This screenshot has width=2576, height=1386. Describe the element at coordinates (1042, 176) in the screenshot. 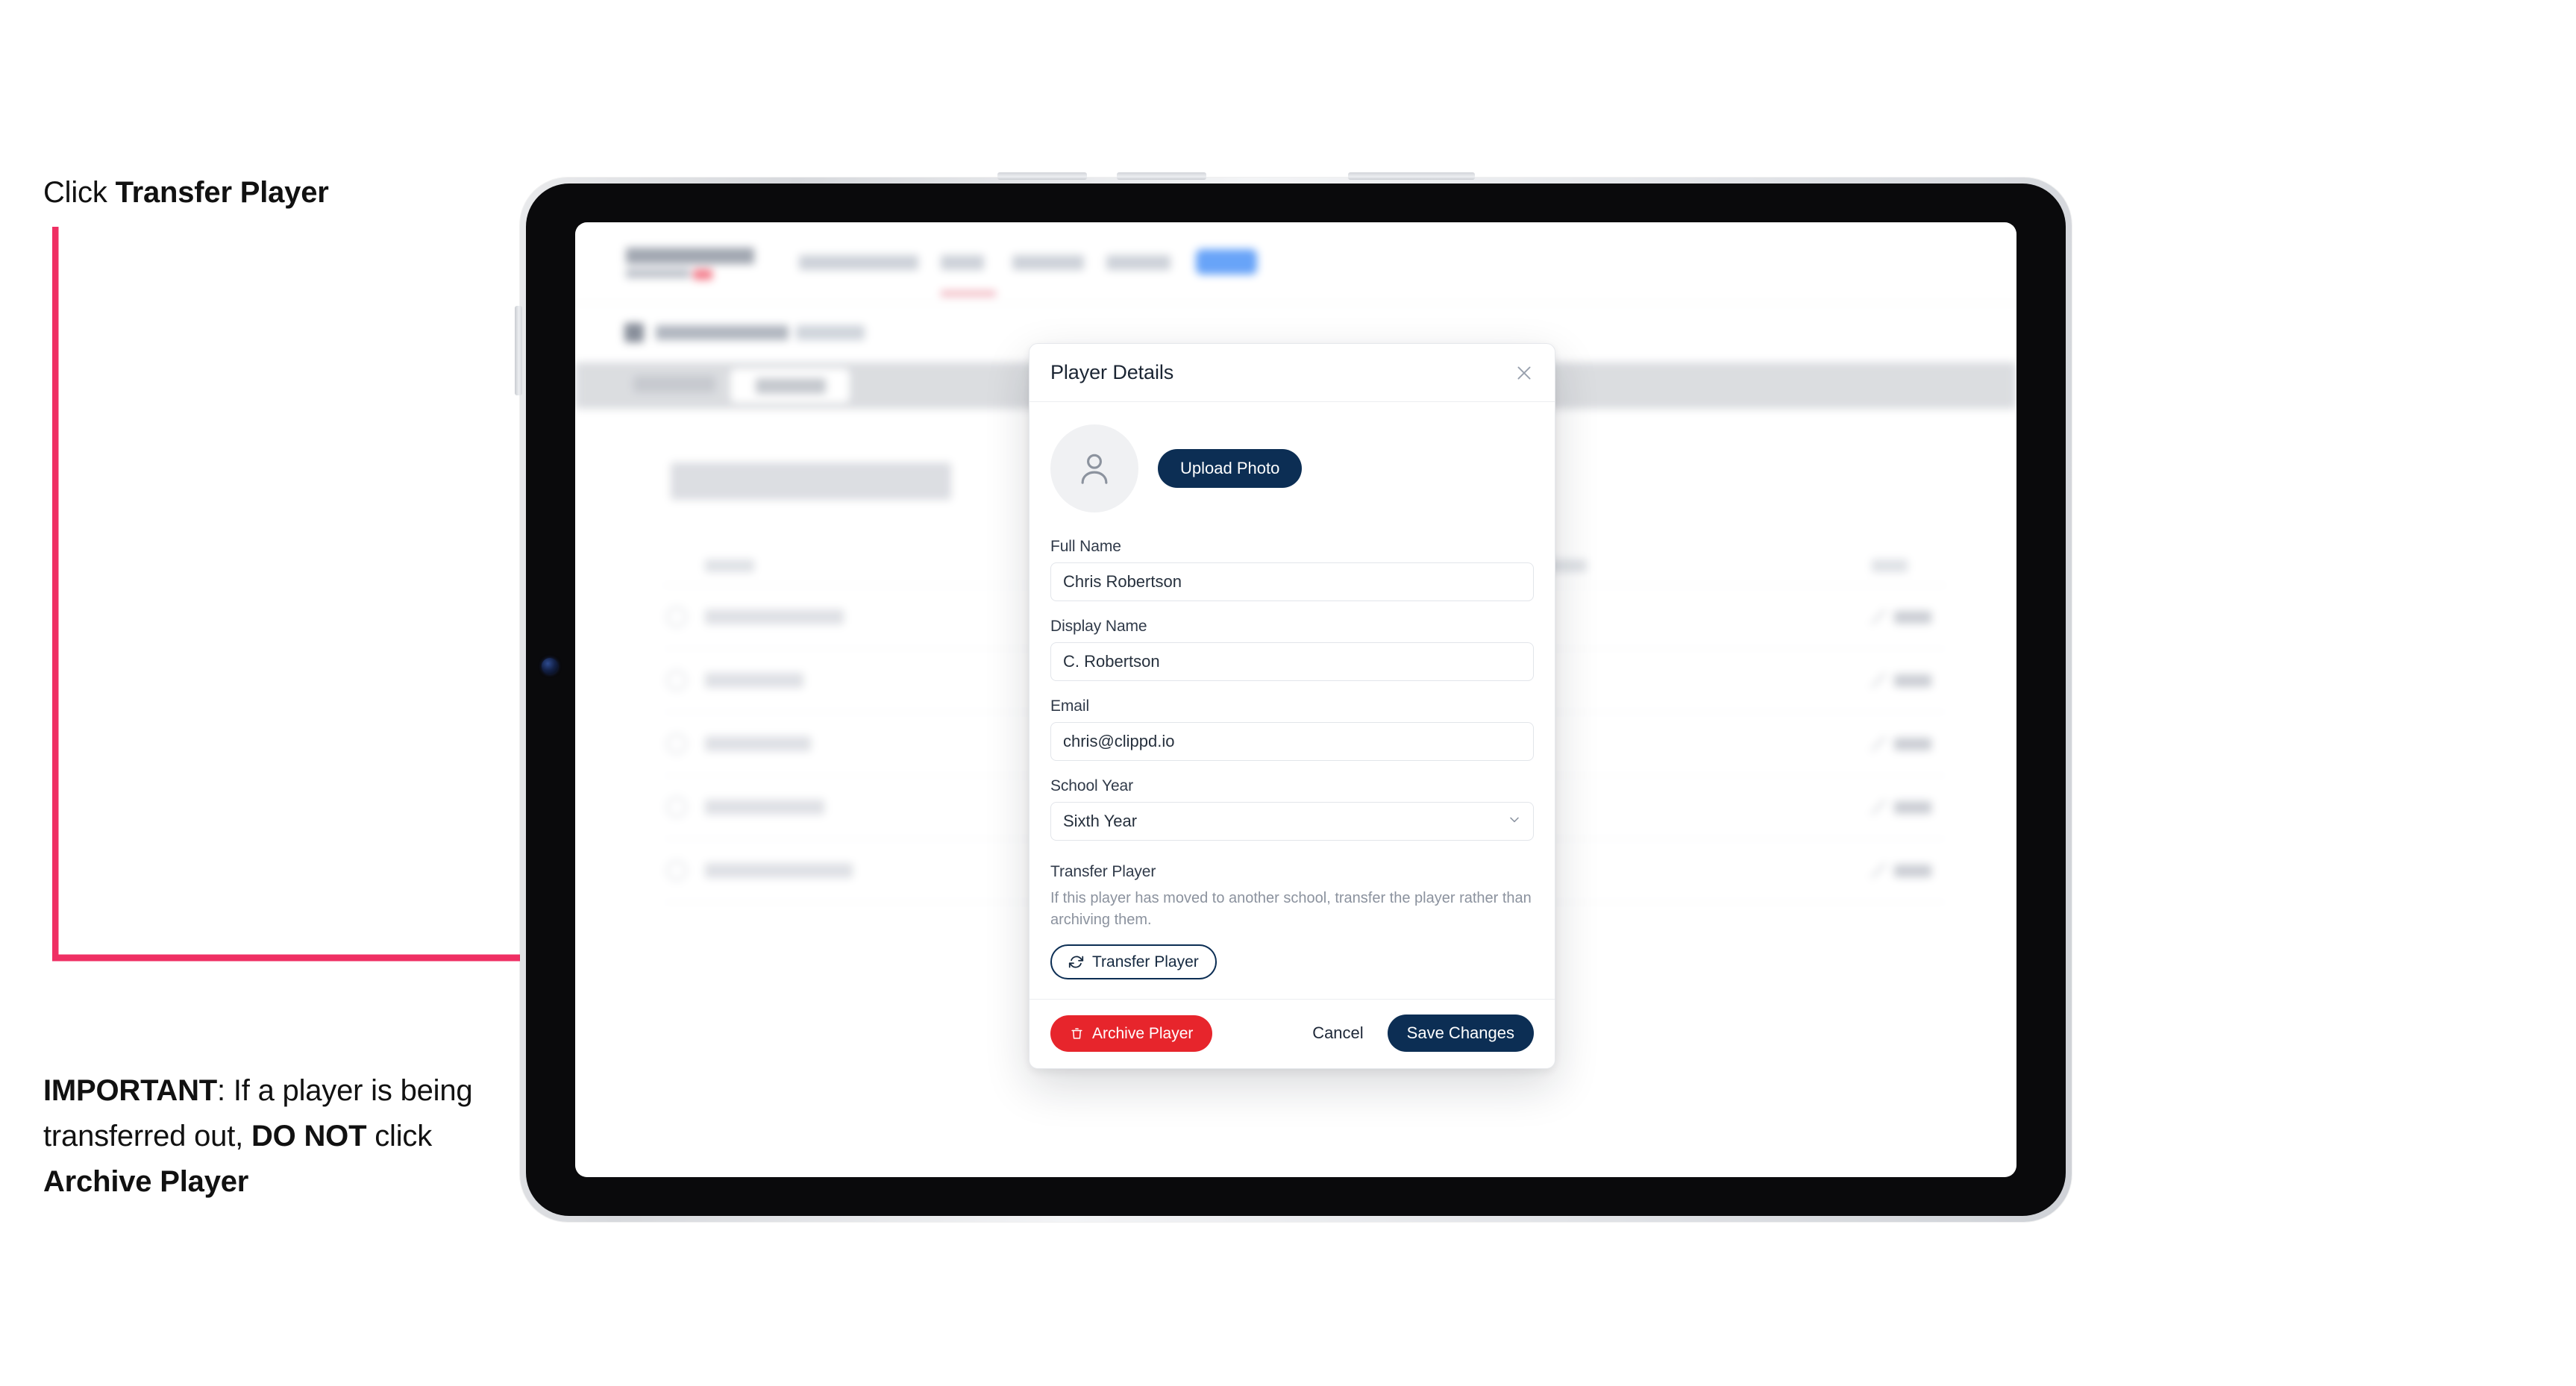

I see `device-button-volume-up` at that location.